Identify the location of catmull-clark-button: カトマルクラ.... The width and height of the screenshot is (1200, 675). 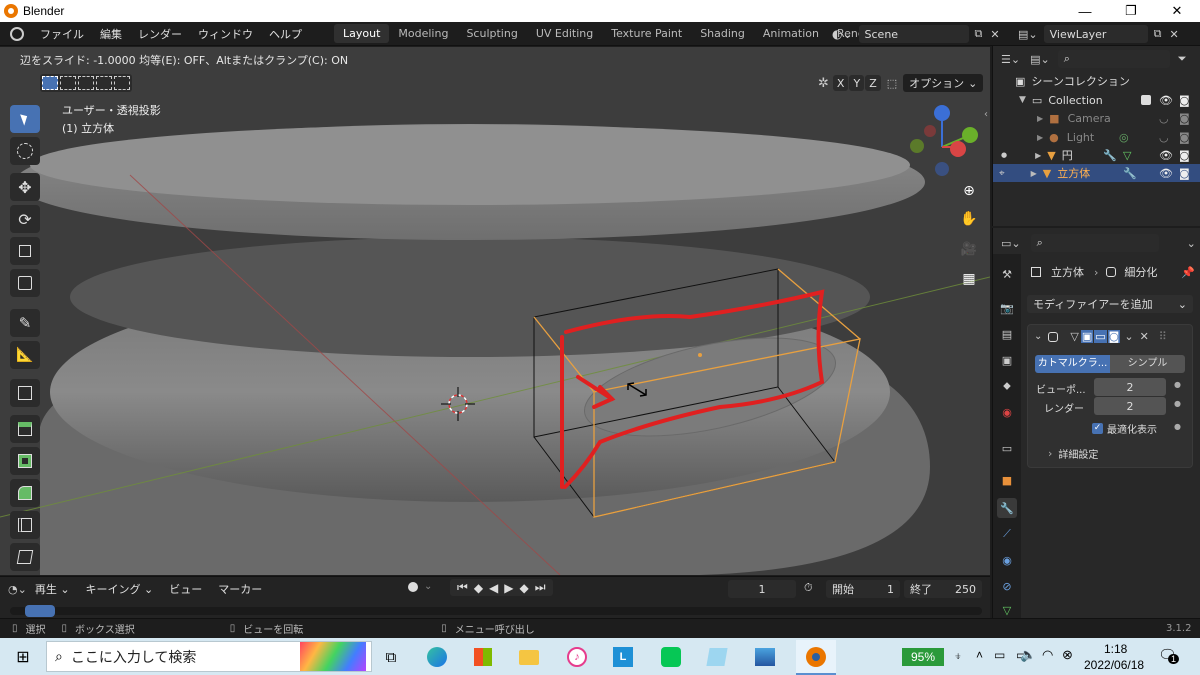
(1072, 364).